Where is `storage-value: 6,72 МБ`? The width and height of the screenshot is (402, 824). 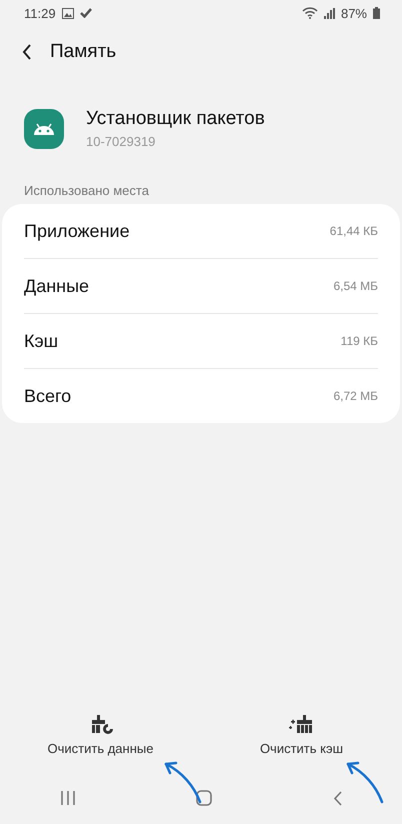
storage-value: 6,72 МБ is located at coordinates (355, 396).